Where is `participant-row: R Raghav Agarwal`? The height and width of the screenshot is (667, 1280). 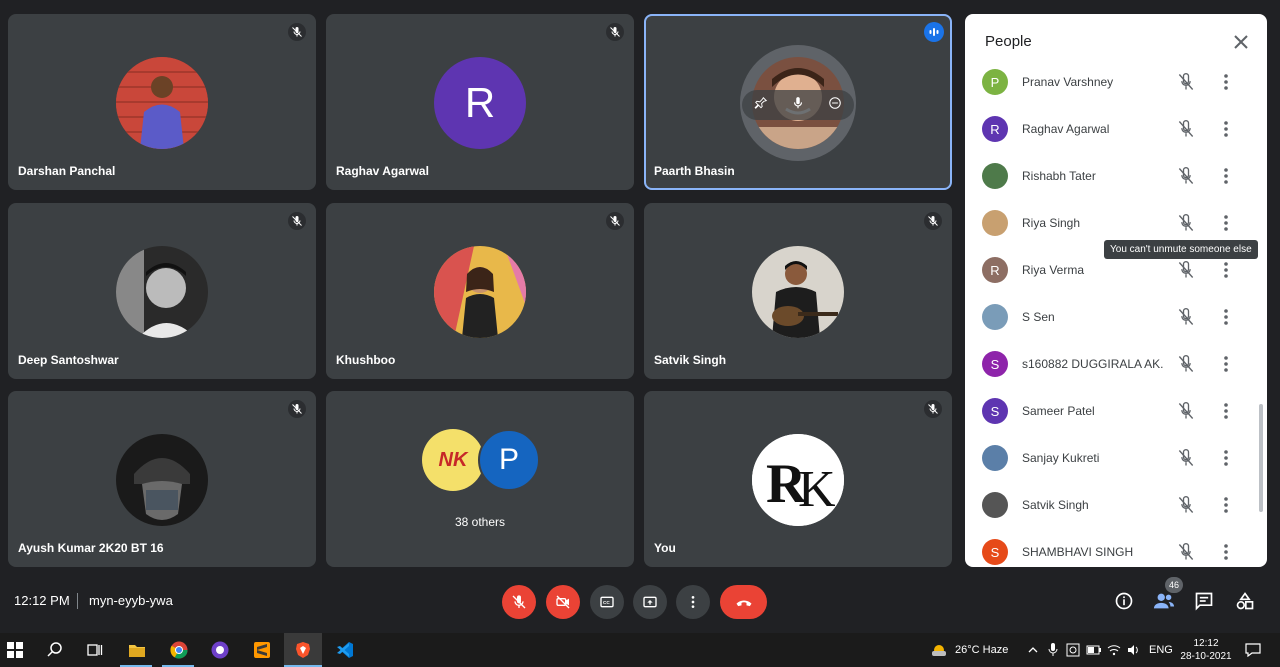 participant-row: R Raghav Agarwal is located at coordinates (1116, 128).